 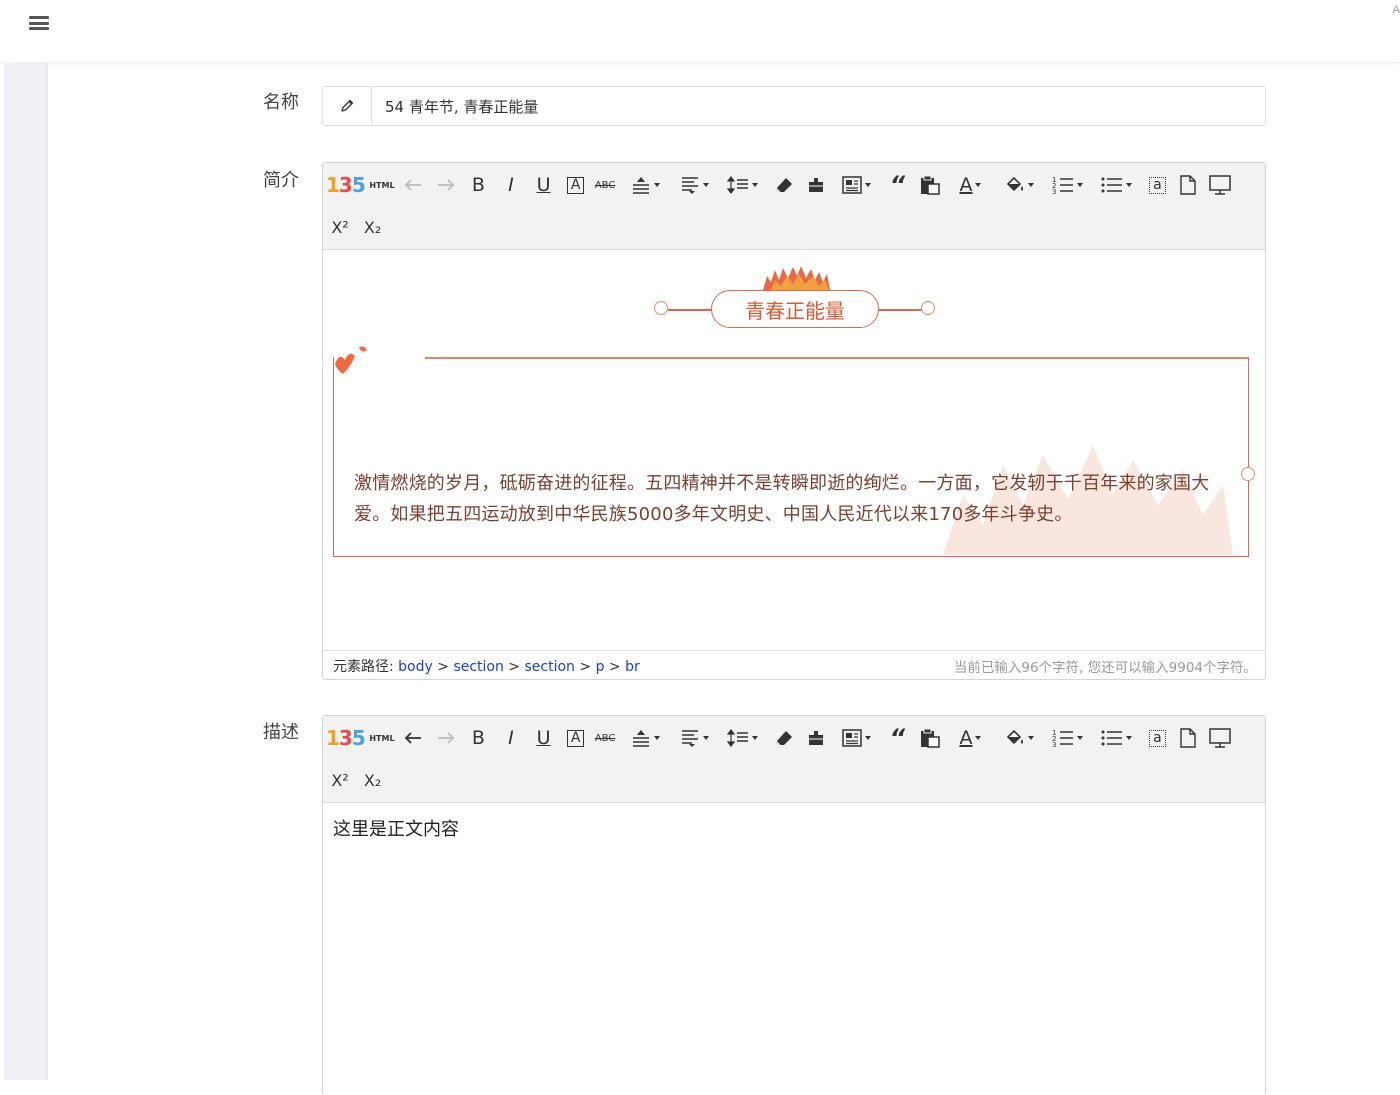 I want to click on element-path: 元素路径: body > section > section > p > br, so click(x=486, y=666).